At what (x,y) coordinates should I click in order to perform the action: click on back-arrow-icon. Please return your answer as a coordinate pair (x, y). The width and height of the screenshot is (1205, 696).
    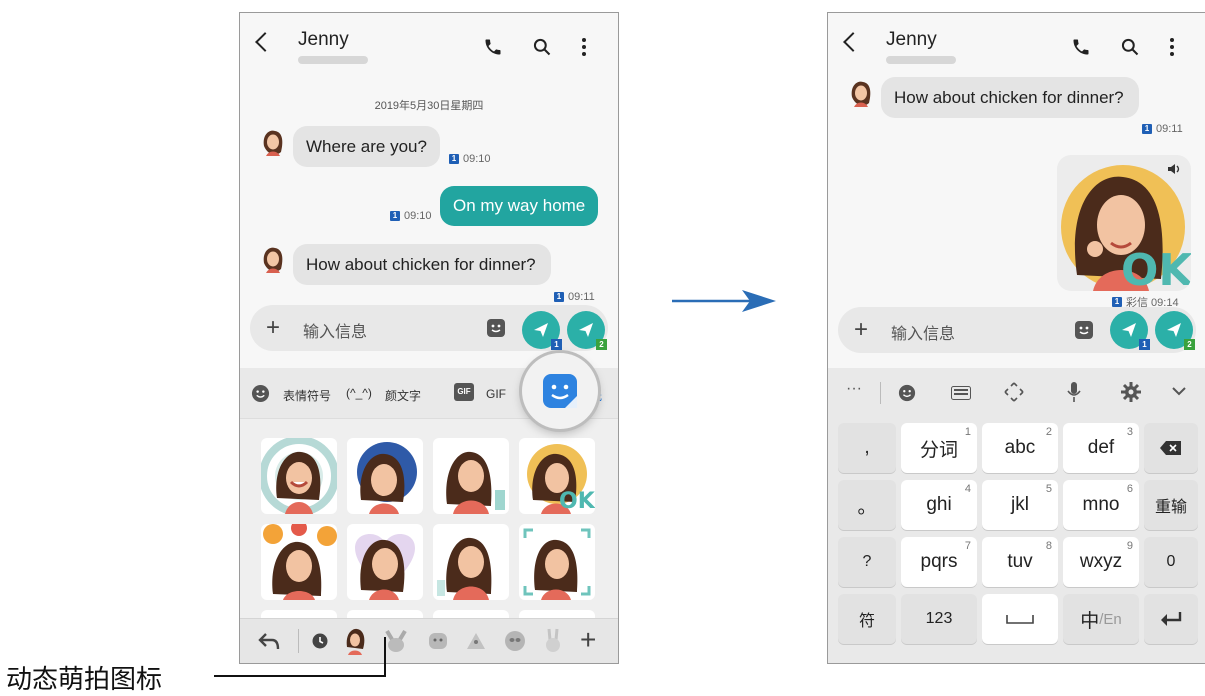
    Looking at the image, I should click on (269, 641).